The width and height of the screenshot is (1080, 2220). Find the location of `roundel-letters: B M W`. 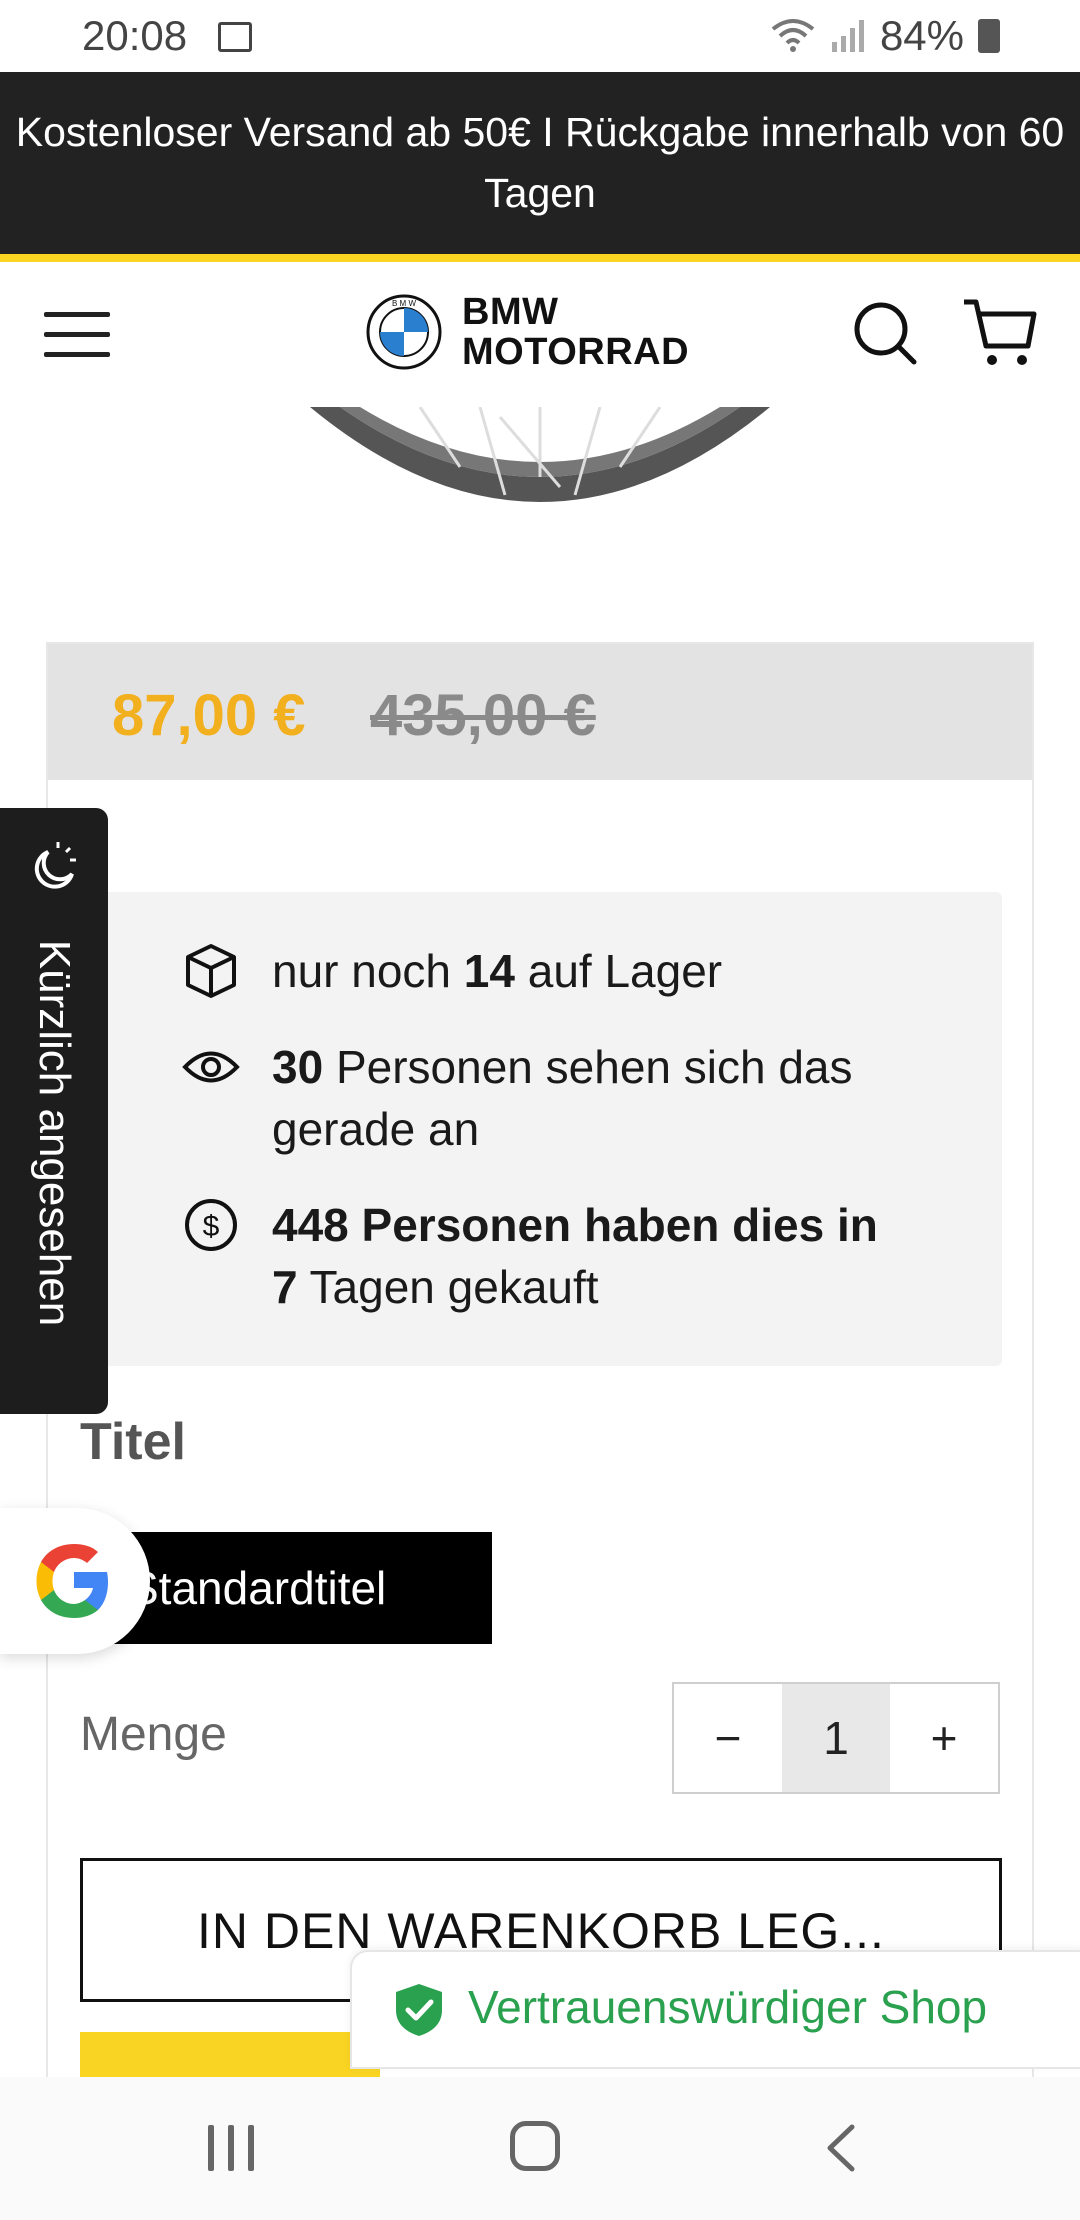

roundel-letters: B M W is located at coordinates (404, 303).